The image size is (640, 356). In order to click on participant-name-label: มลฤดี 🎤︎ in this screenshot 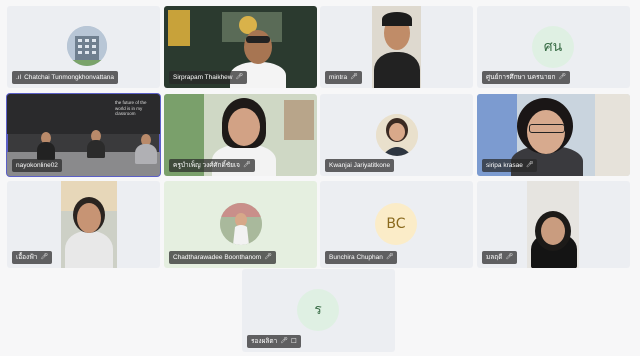, I will do `click(500, 257)`.